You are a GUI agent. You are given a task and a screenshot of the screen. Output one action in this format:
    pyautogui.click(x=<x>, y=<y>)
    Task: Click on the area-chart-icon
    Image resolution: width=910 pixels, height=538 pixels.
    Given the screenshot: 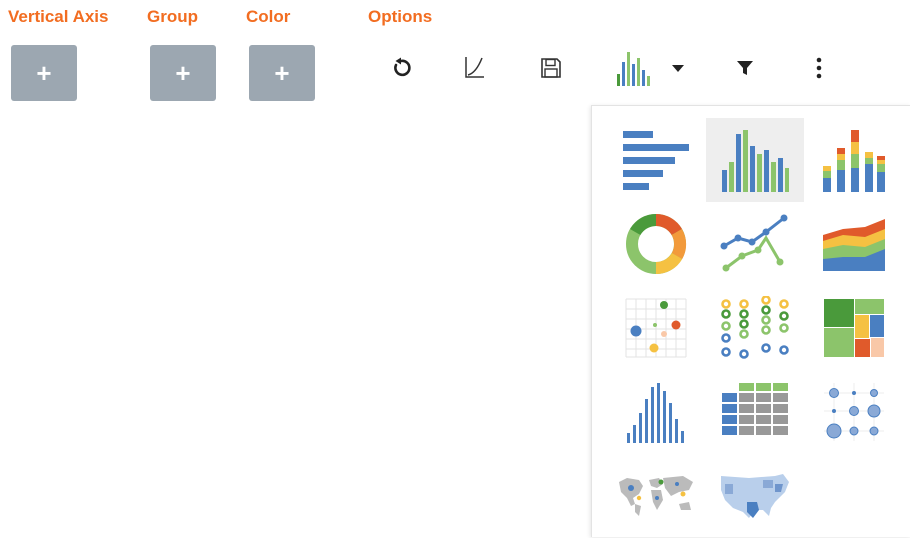 What is the action you would take?
    pyautogui.click(x=854, y=245)
    